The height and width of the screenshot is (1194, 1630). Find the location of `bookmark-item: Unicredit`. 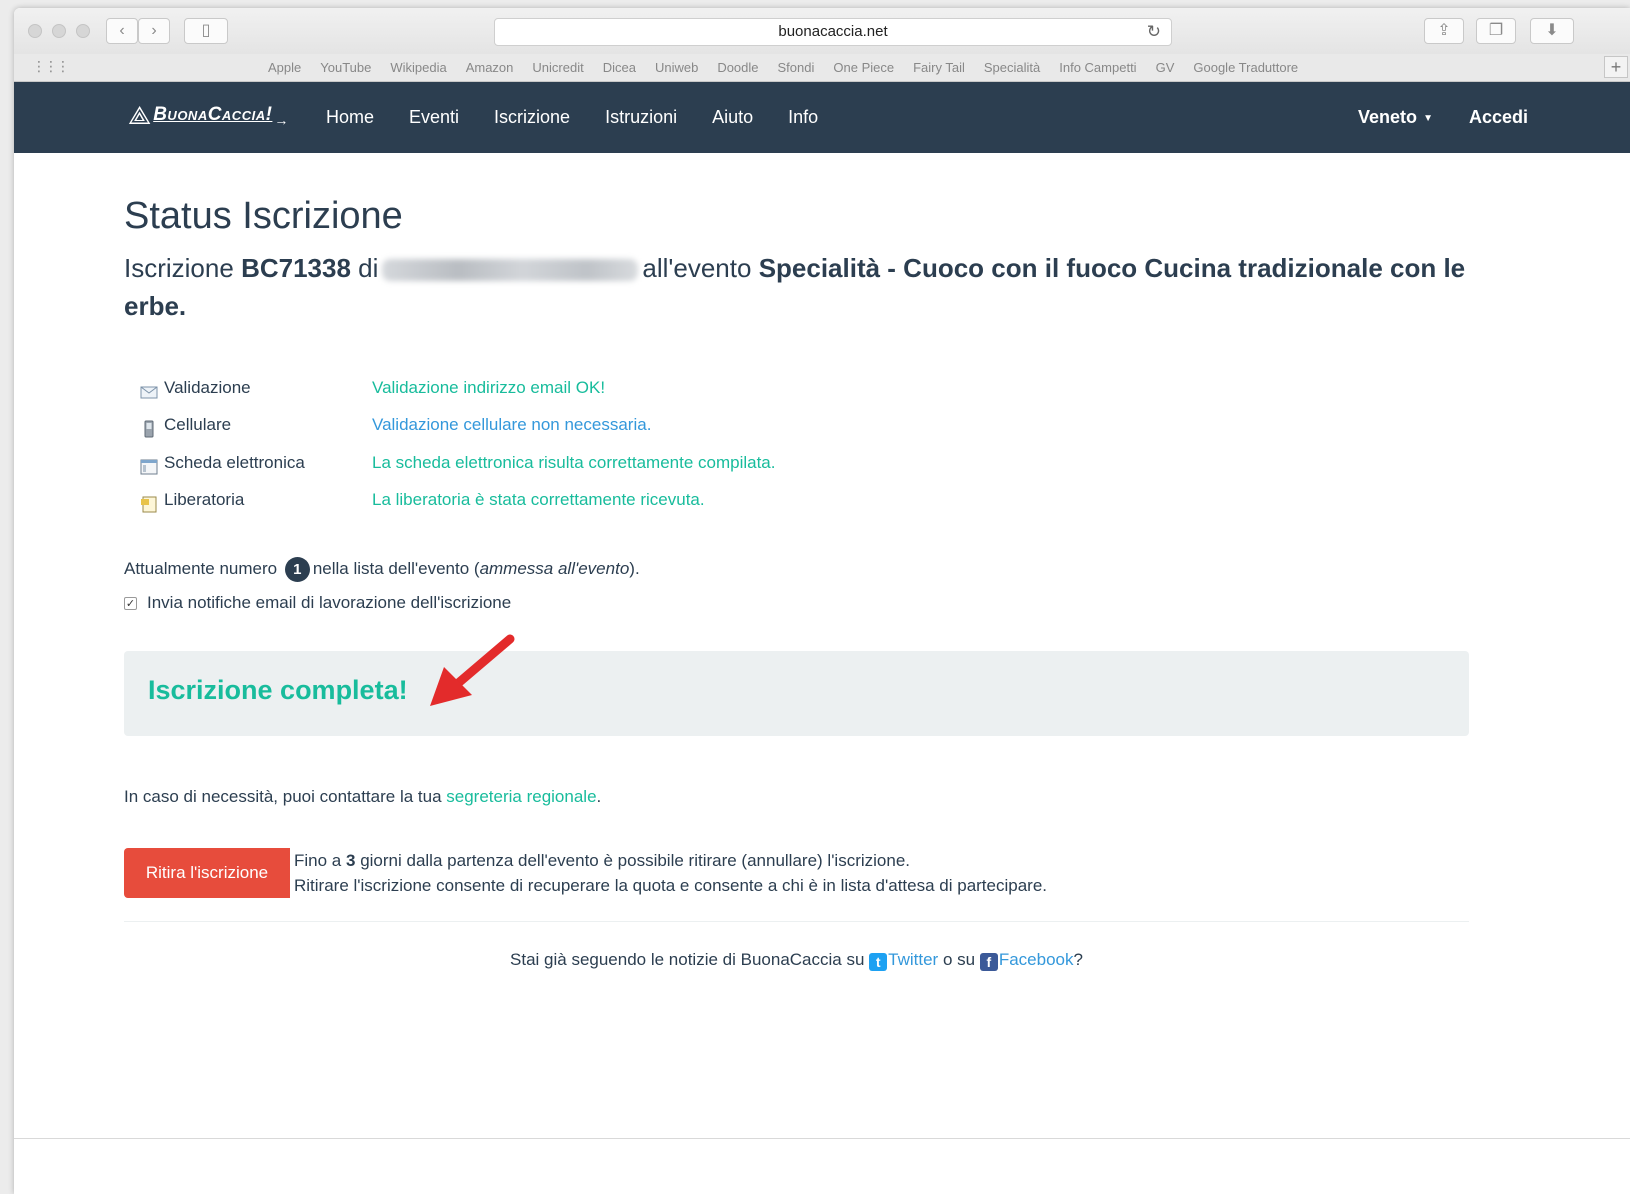

bookmark-item: Unicredit is located at coordinates (557, 67).